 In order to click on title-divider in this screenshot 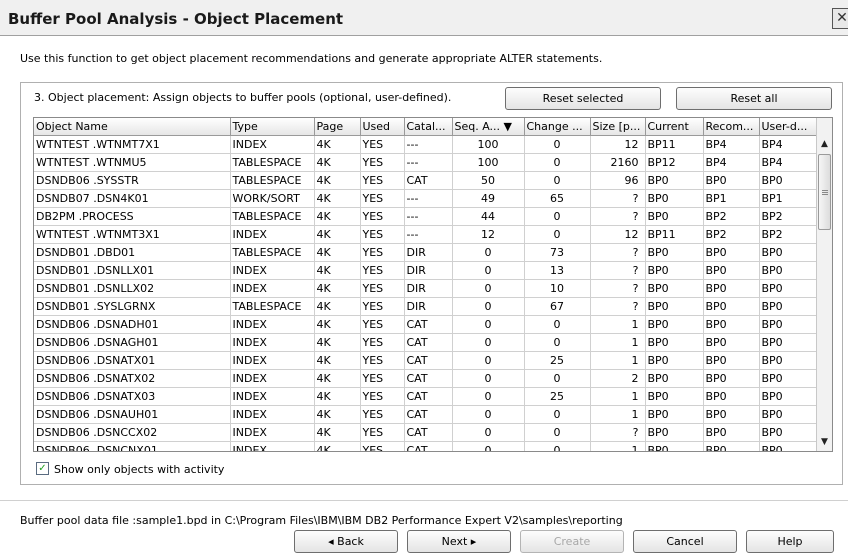, I will do `click(424, 35)`.